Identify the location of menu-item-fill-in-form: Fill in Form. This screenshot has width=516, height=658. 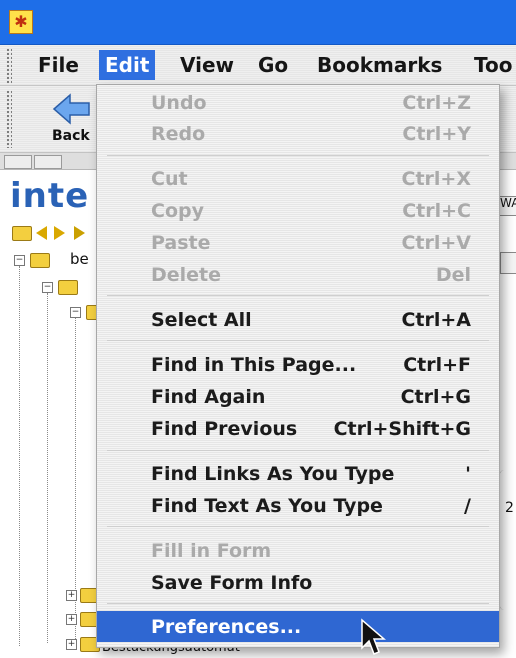
(298, 550).